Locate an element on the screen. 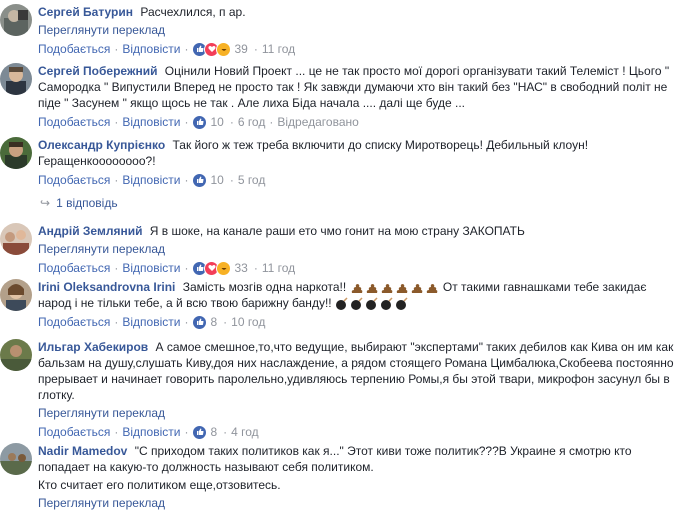 The height and width of the screenshot is (530, 684). comment-time: 4 год is located at coordinates (245, 432).